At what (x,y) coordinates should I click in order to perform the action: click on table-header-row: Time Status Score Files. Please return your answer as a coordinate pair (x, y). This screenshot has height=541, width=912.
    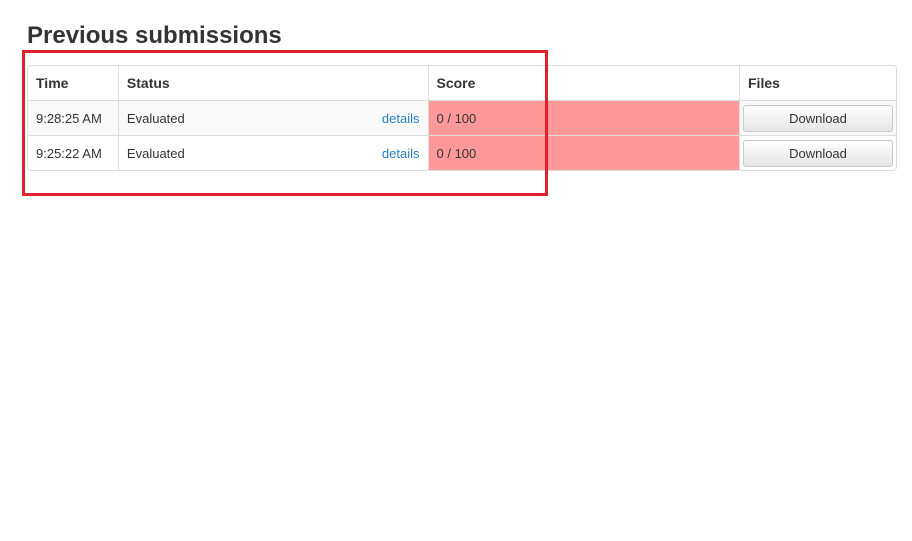
    Looking at the image, I should click on (462, 83).